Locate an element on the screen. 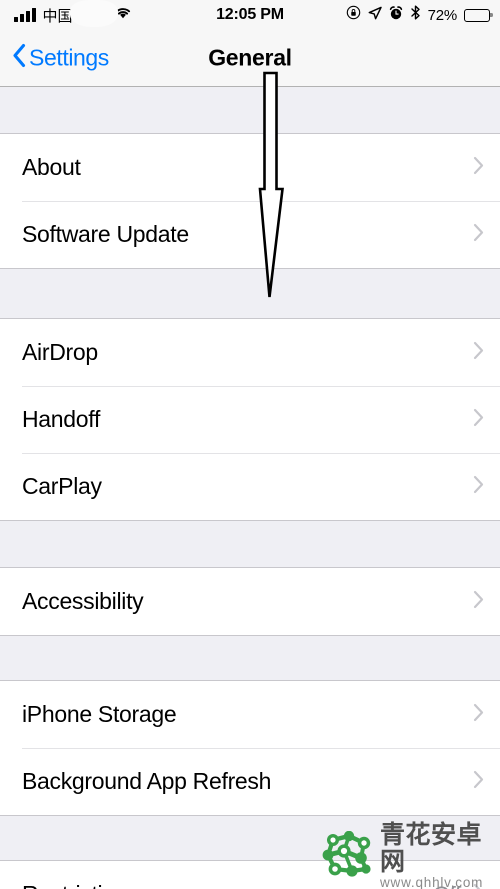 This screenshot has width=500, height=889. navigation-bar: Settings General is located at coordinates (250, 58).